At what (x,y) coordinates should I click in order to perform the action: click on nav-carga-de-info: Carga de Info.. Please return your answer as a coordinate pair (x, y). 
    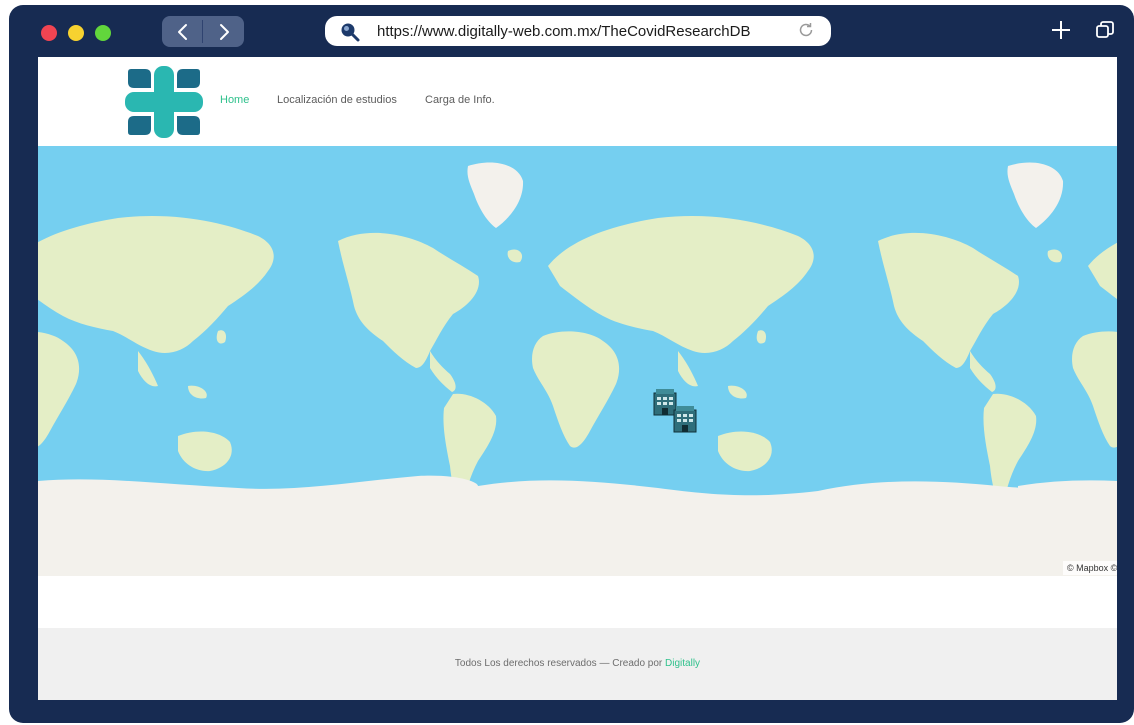
    Looking at the image, I should click on (460, 100).